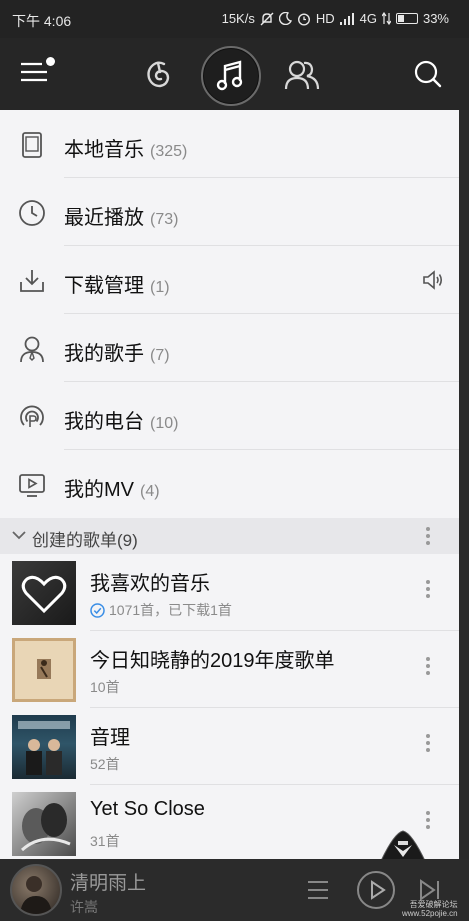 The height and width of the screenshot is (921, 469). Describe the element at coordinates (36, 895) in the screenshot. I see `album-art-portrait` at that location.